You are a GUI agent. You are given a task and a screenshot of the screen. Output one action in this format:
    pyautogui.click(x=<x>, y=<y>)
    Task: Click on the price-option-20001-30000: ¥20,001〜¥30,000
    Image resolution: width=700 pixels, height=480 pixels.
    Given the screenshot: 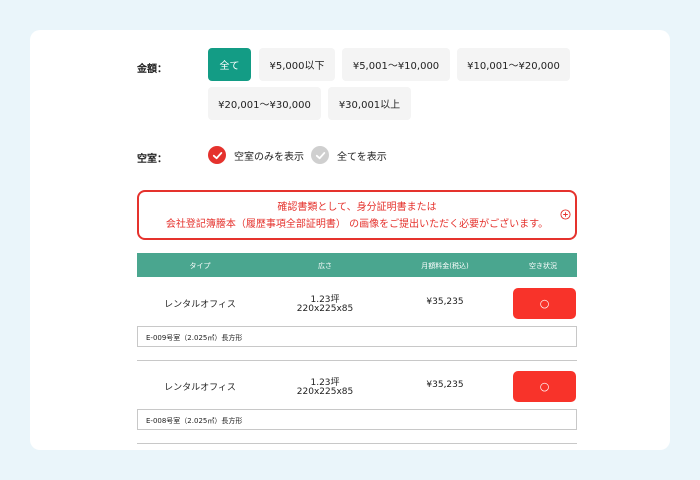 What is the action you would take?
    pyautogui.click(x=264, y=103)
    